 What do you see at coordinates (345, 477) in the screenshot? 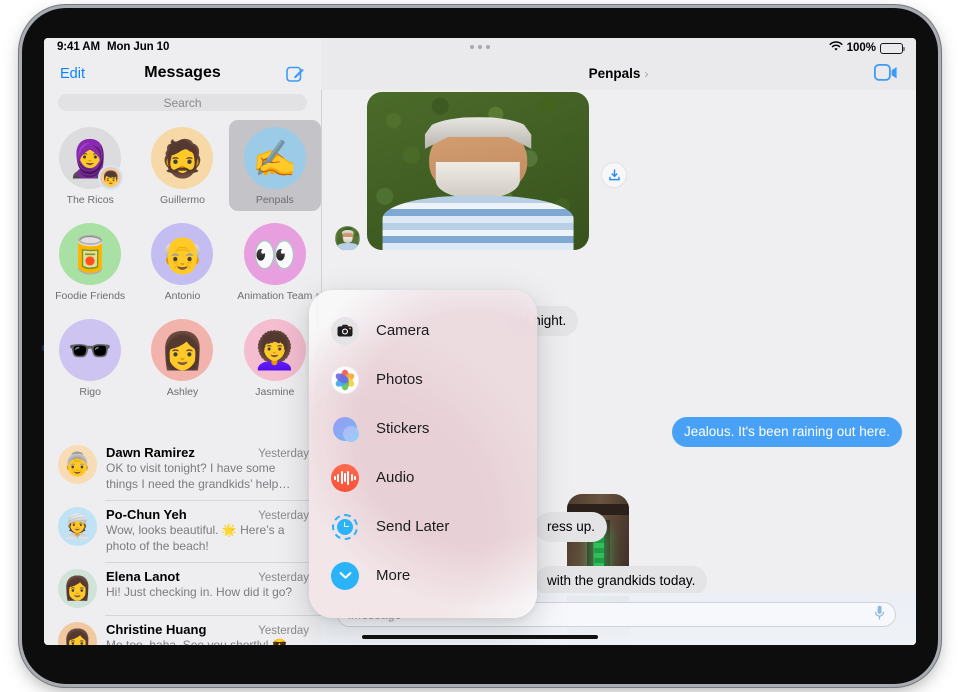
I see `audio-waveform-icon` at bounding box center [345, 477].